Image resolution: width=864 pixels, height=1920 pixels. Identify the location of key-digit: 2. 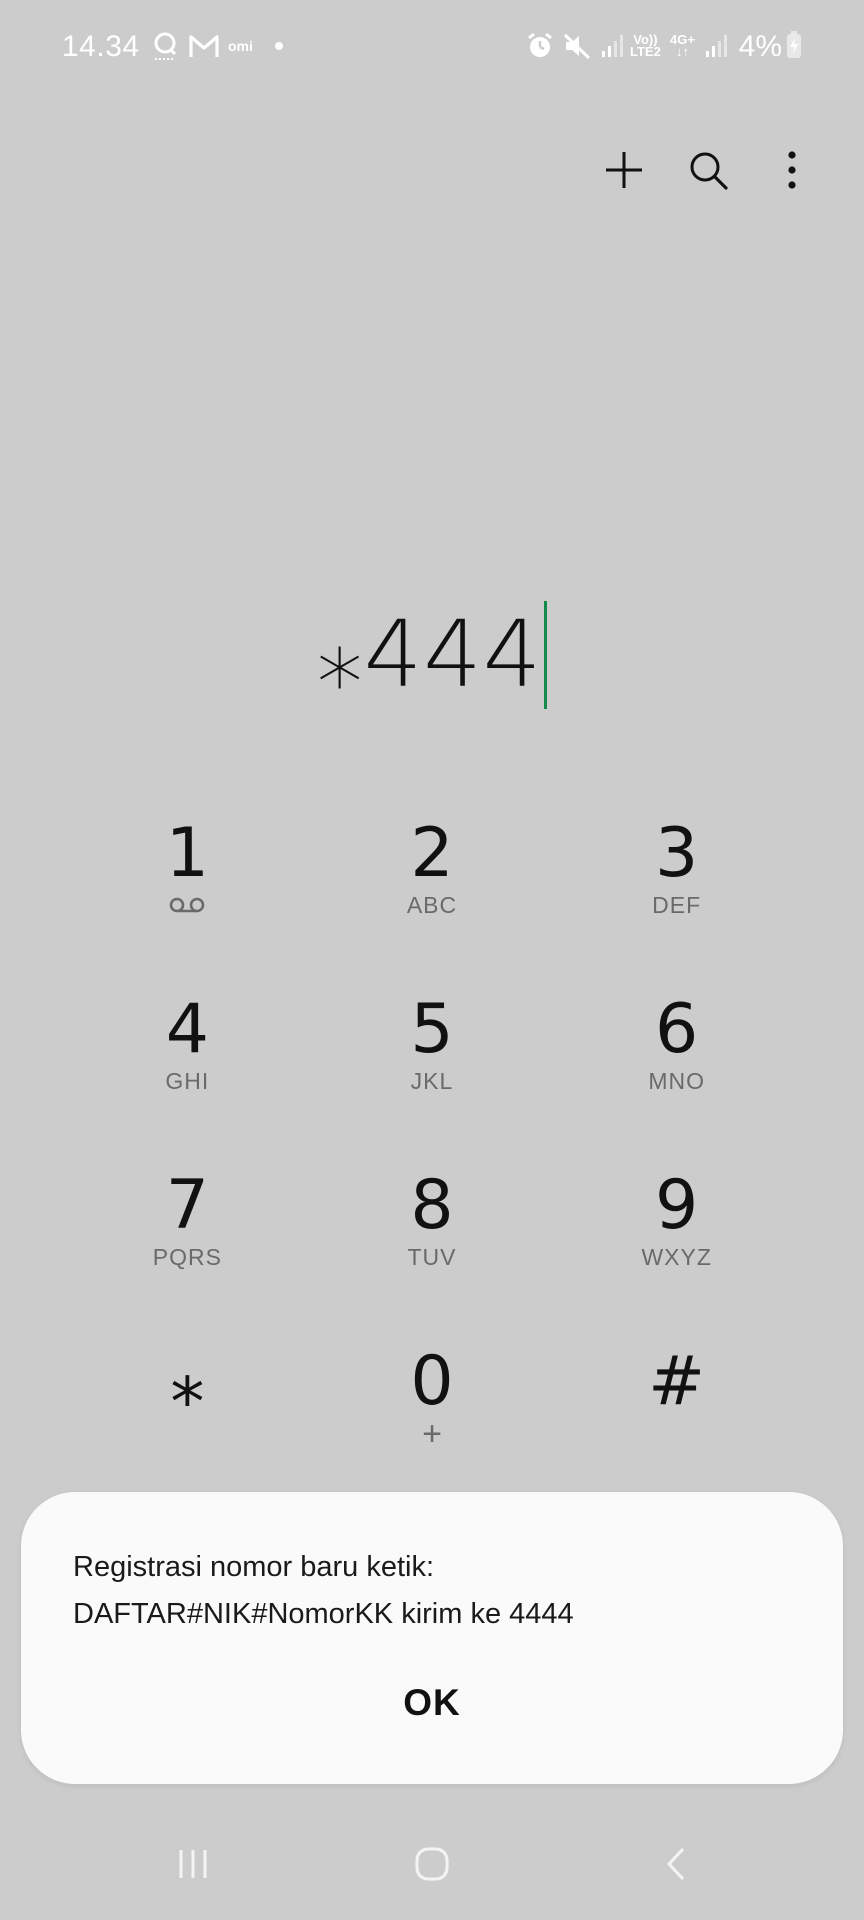
(432, 853).